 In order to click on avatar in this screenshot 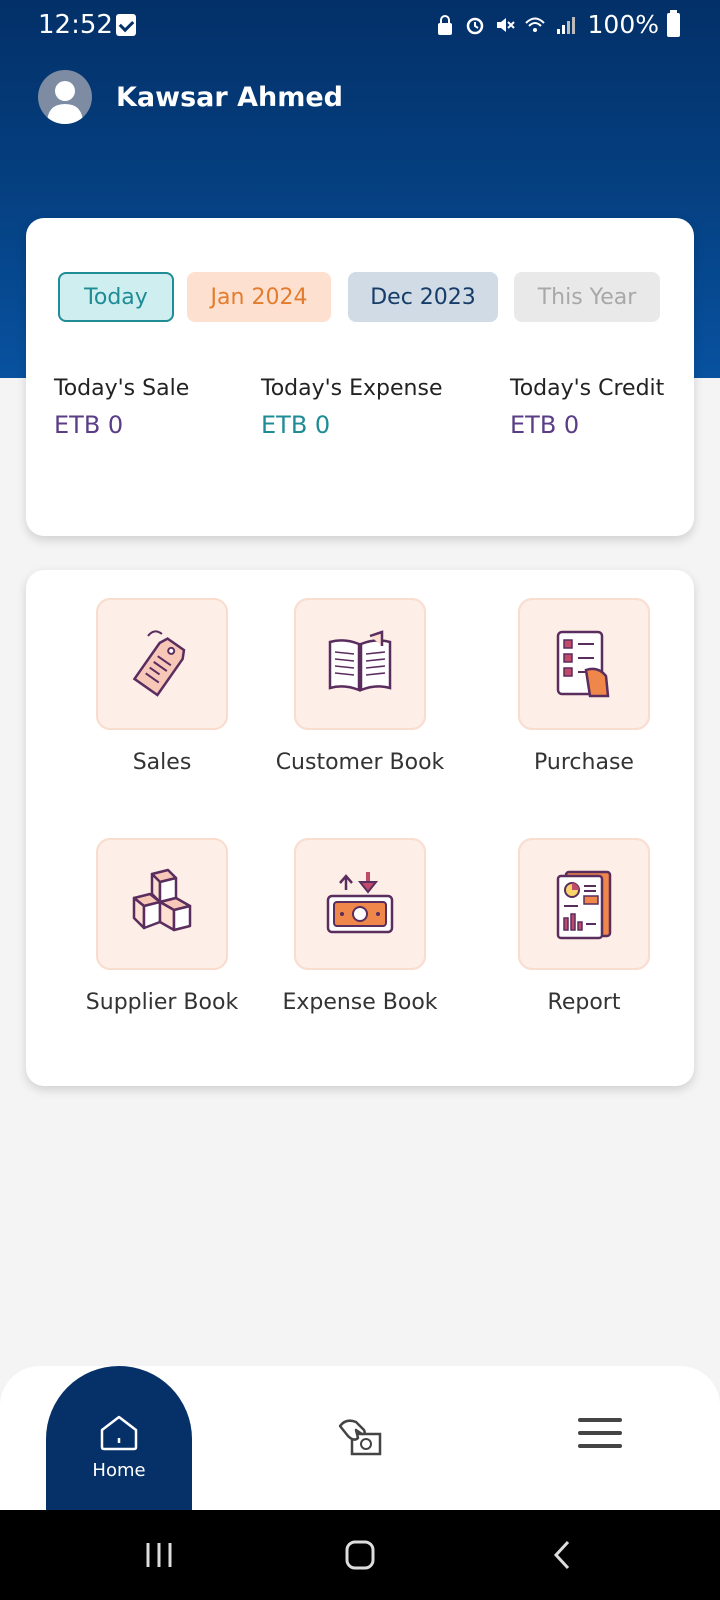, I will do `click(65, 97)`.